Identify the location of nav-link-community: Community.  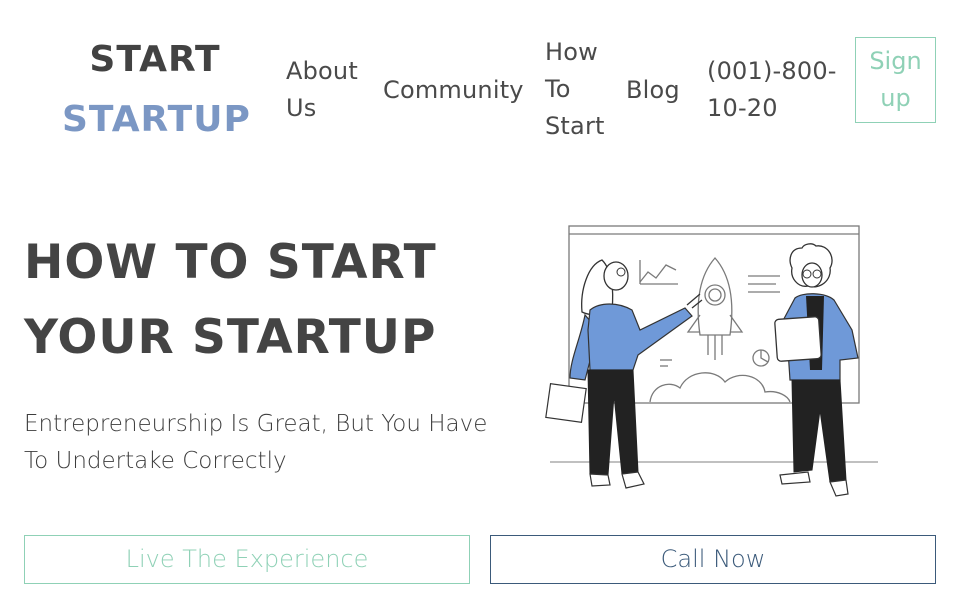
(453, 90).